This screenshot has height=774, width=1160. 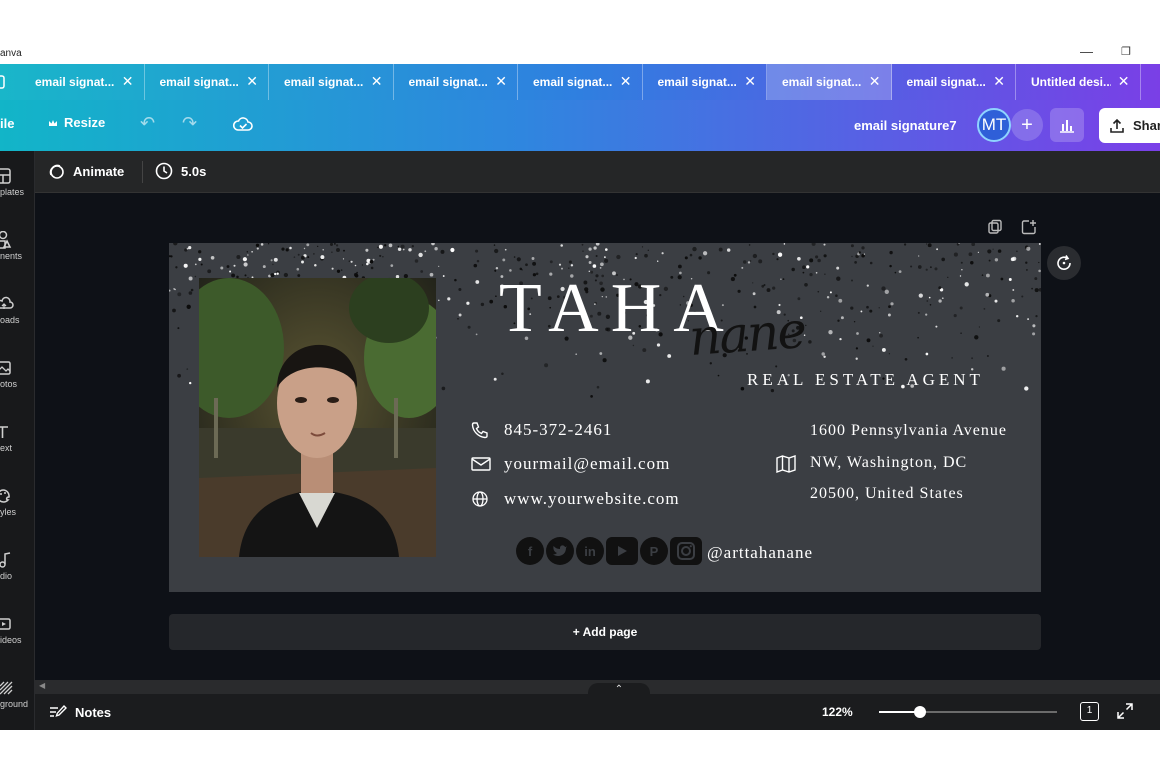 I want to click on twitter-icon, so click(x=560, y=551).